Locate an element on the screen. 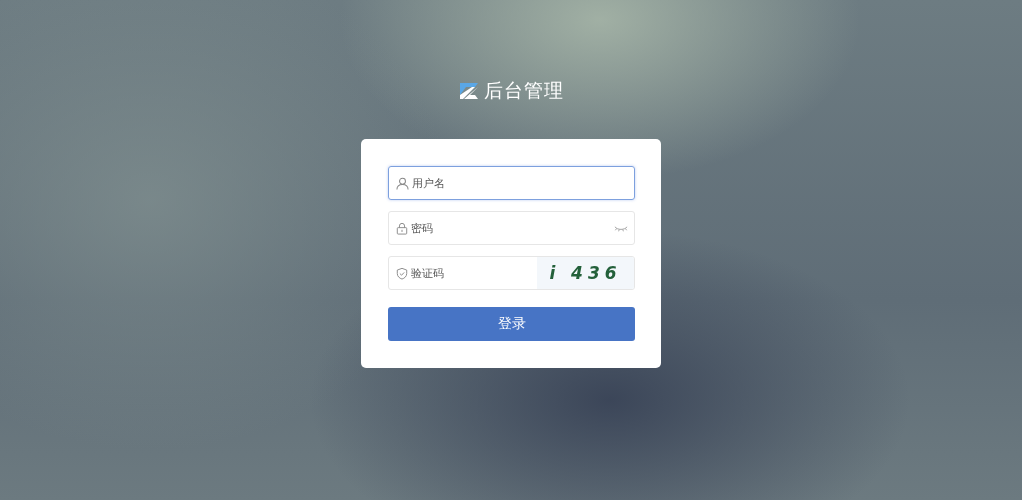 The width and height of the screenshot is (1022, 500). text-input: 验证码 is located at coordinates (474, 273).